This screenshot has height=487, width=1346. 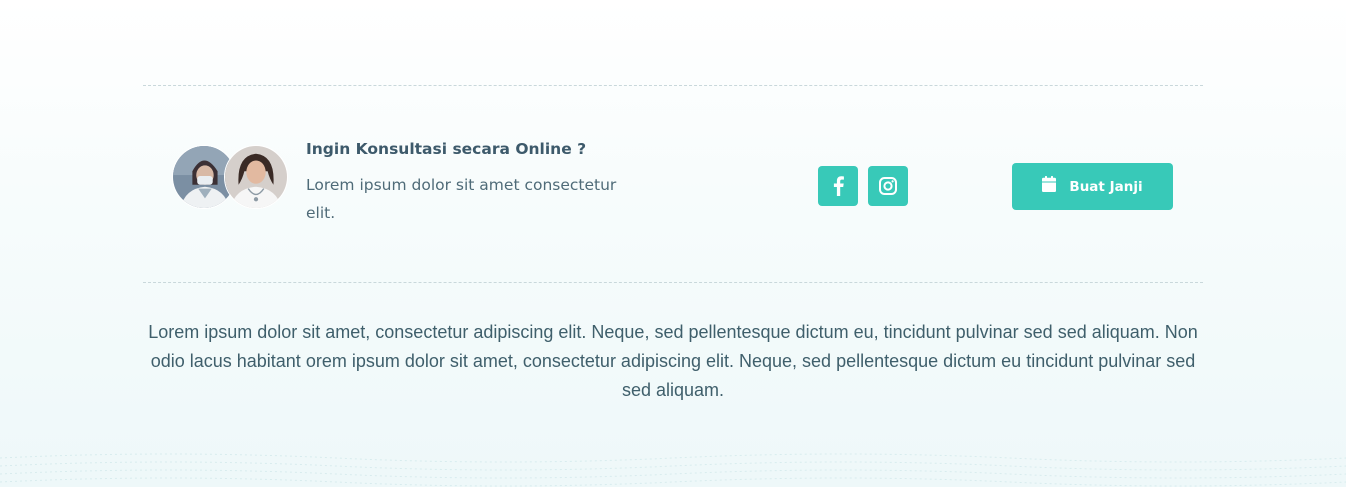 What do you see at coordinates (446, 149) in the screenshot?
I see `consultation-title: Ingin Konsultasi secara Online ?` at bounding box center [446, 149].